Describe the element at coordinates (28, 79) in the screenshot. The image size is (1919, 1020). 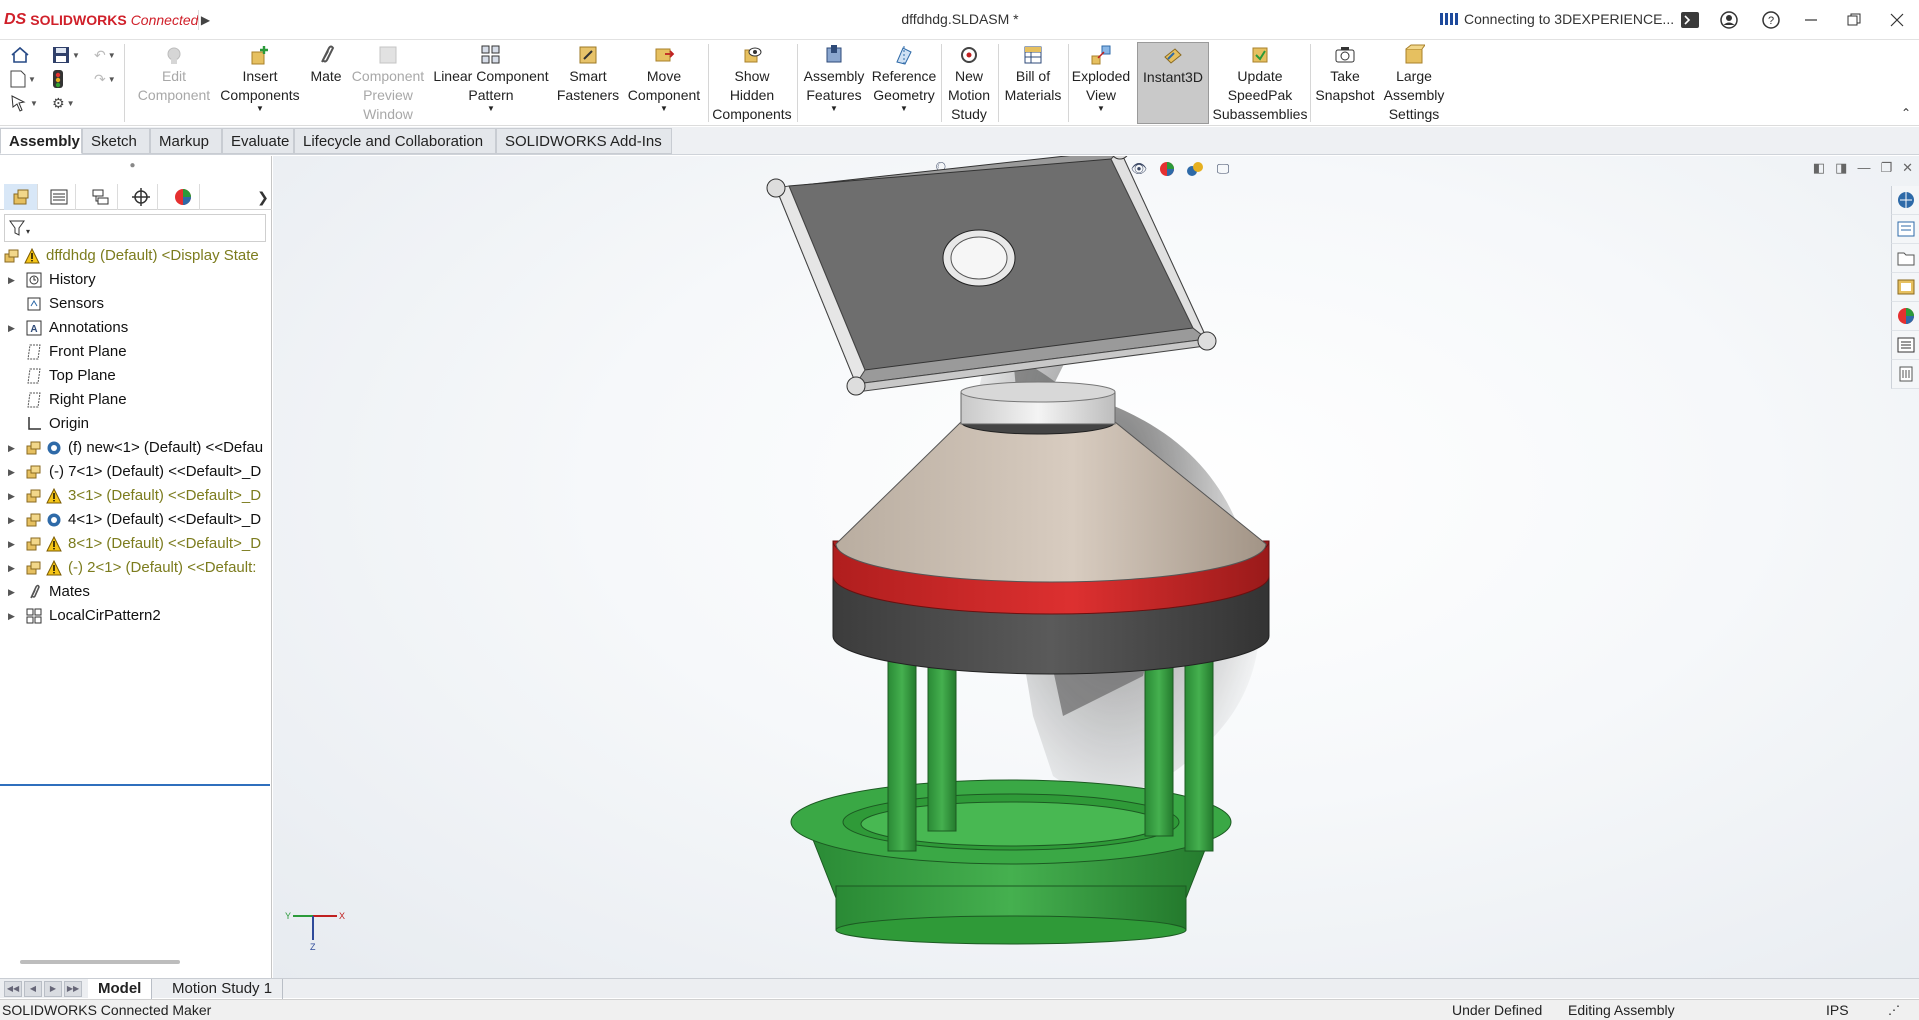
I see `new-document-icon: ▼` at that location.